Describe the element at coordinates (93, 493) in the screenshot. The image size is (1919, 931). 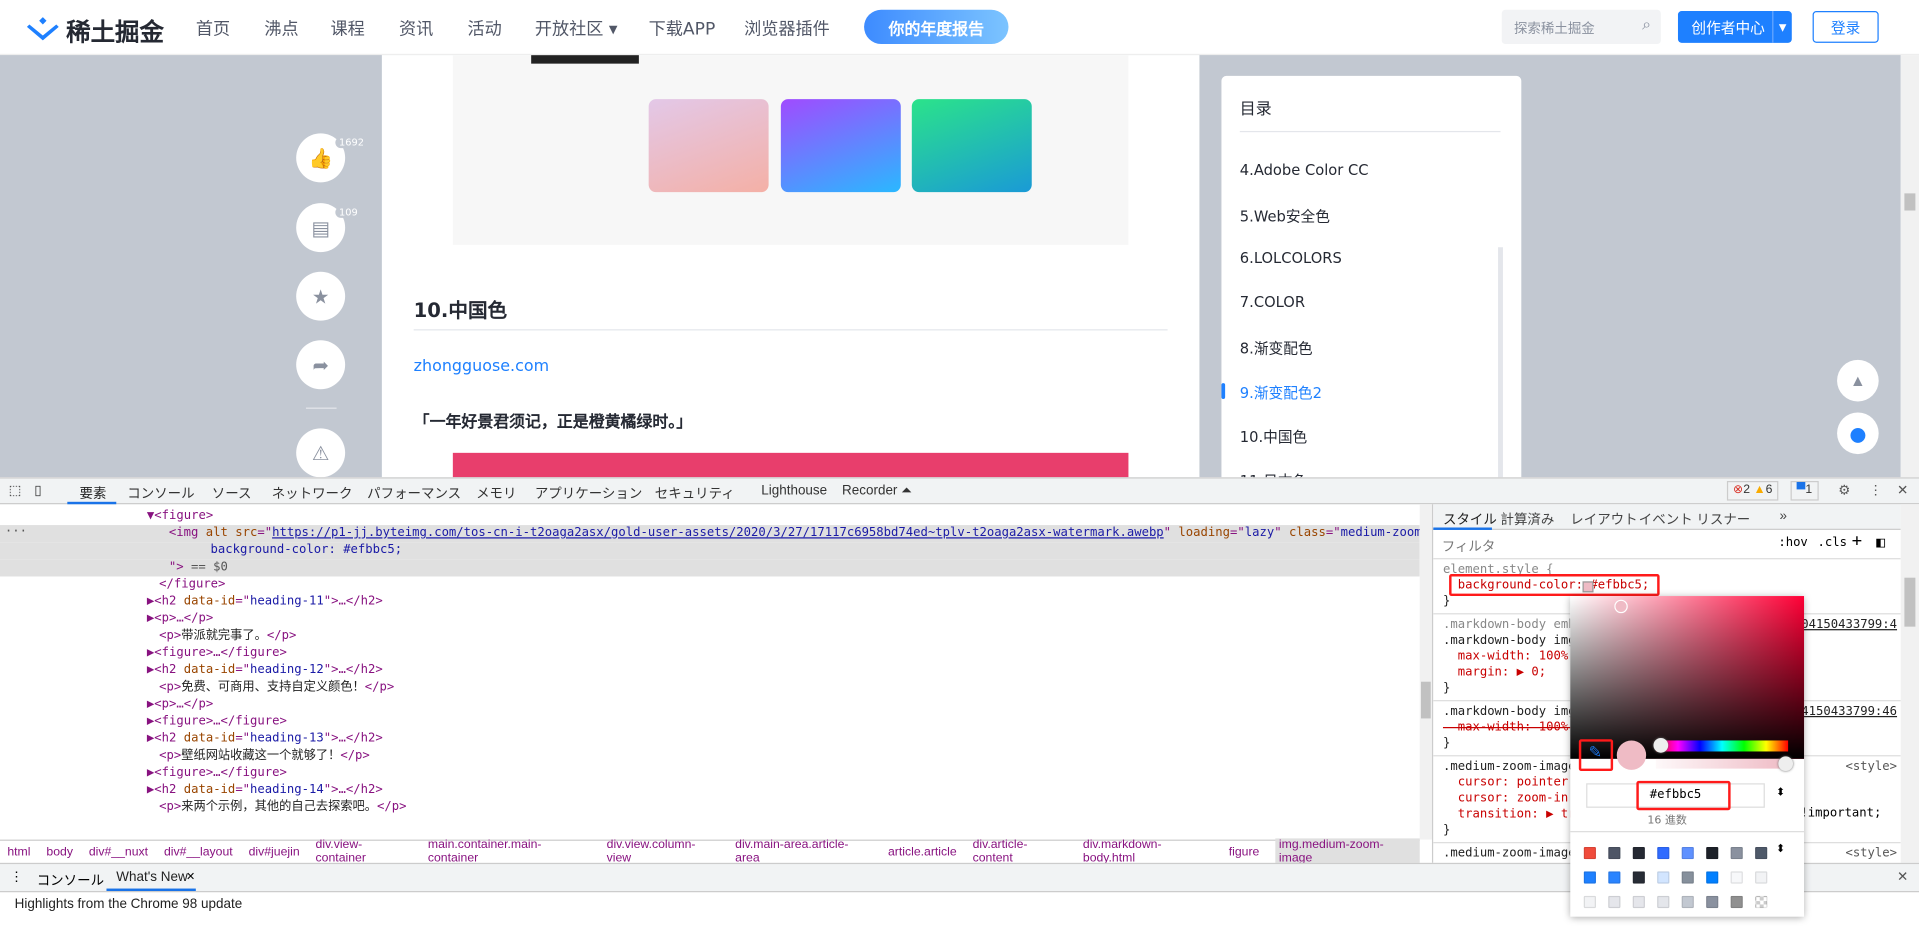
I see `devtools-tab: 要素` at that location.